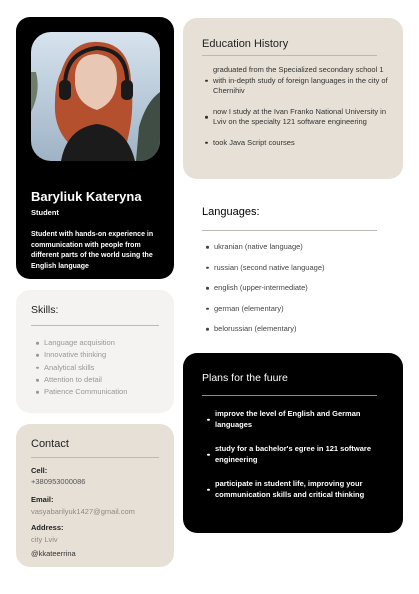 The height and width of the screenshot is (594, 419). Describe the element at coordinates (81, 343) in the screenshot. I see `skill-item: Language acquisition` at that location.